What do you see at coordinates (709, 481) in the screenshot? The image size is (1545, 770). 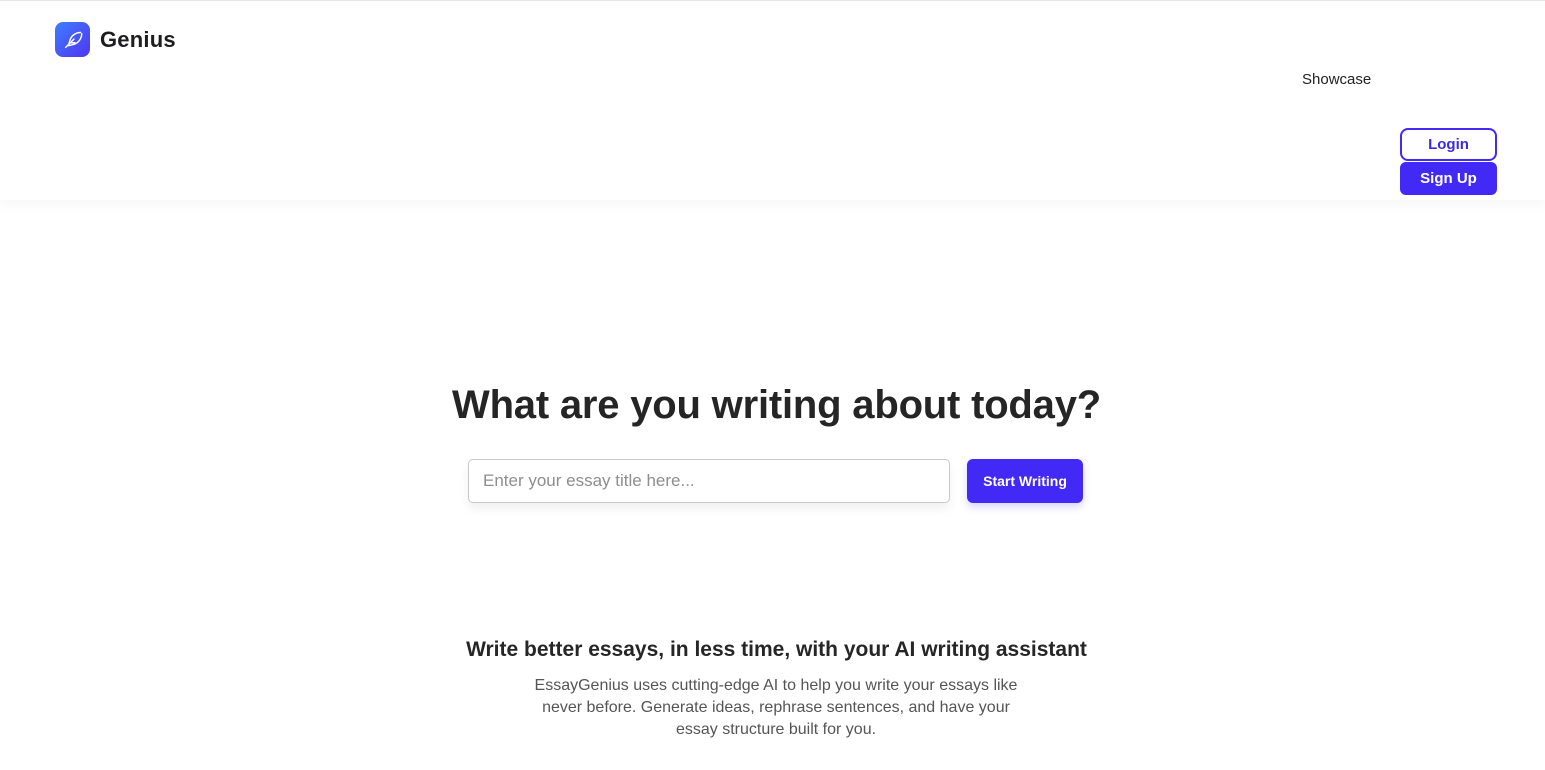 I see `essay-title-input` at bounding box center [709, 481].